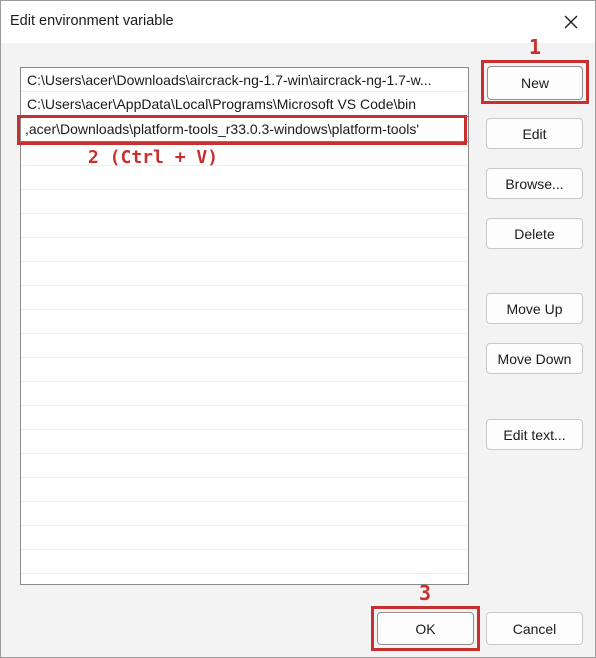 The width and height of the screenshot is (596, 658). What do you see at coordinates (534, 308) in the screenshot?
I see `move-up-button: Move Up` at bounding box center [534, 308].